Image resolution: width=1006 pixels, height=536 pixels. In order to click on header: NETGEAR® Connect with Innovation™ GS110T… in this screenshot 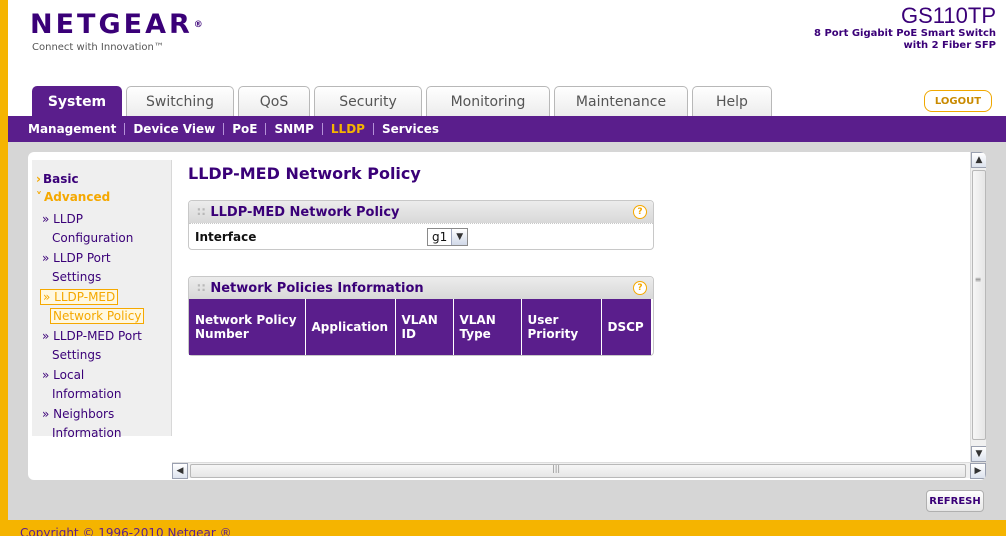, I will do `click(507, 38)`.